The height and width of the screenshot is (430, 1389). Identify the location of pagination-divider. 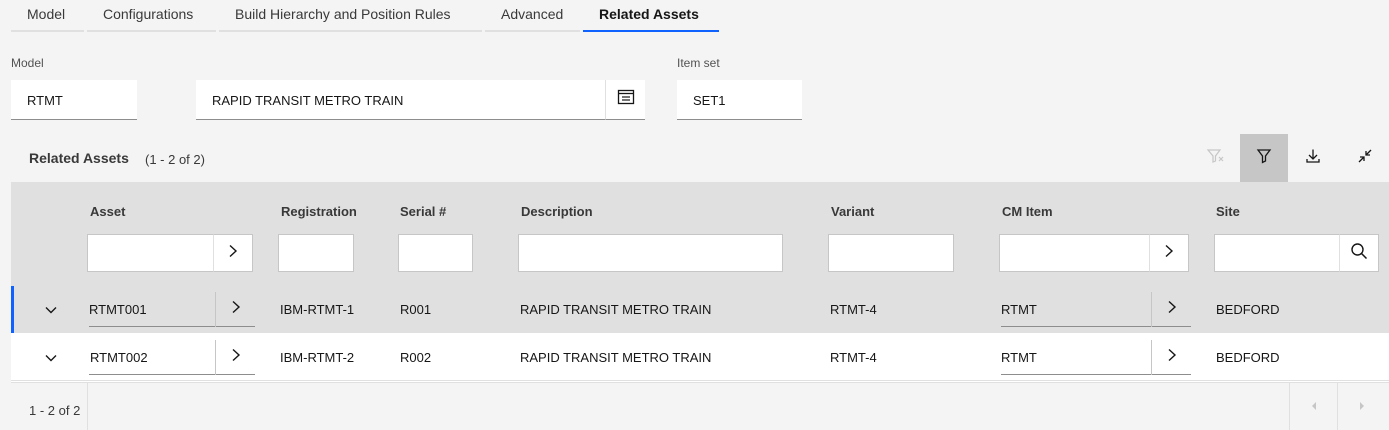
(87, 406).